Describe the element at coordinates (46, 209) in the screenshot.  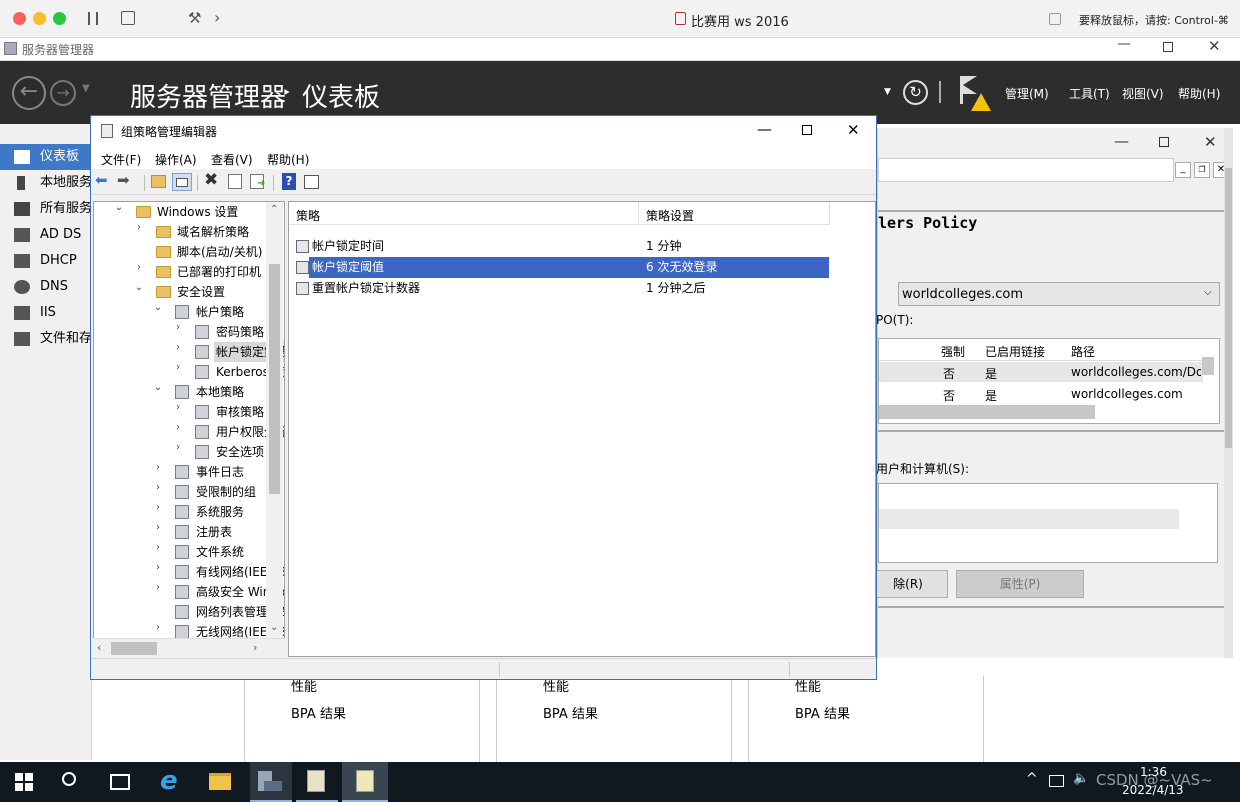
I see `sidebar-item-all-servers: 所有服务器` at that location.